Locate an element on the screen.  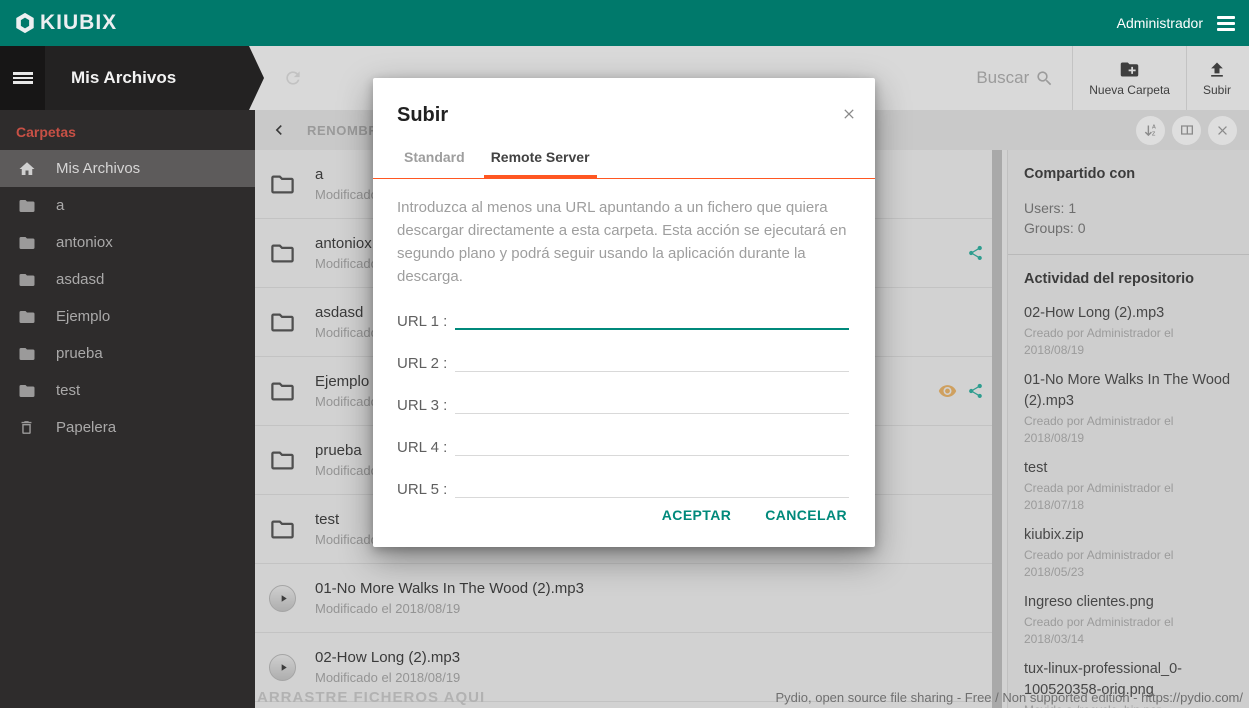
home-icon is located at coordinates (28, 169).